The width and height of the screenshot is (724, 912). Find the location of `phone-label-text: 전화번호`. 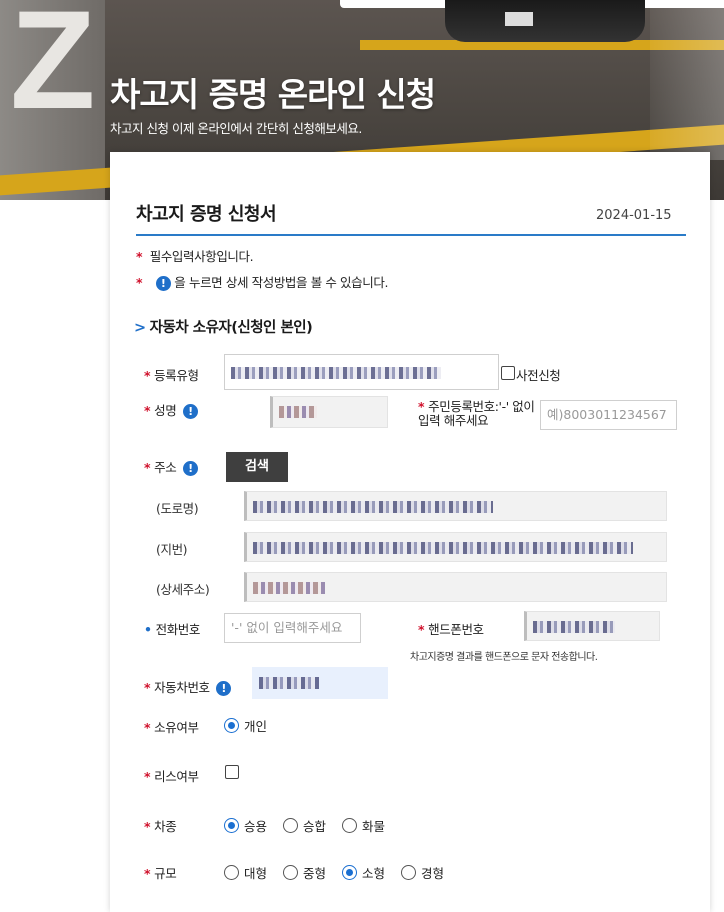

phone-label-text: 전화번호 is located at coordinates (178, 629).